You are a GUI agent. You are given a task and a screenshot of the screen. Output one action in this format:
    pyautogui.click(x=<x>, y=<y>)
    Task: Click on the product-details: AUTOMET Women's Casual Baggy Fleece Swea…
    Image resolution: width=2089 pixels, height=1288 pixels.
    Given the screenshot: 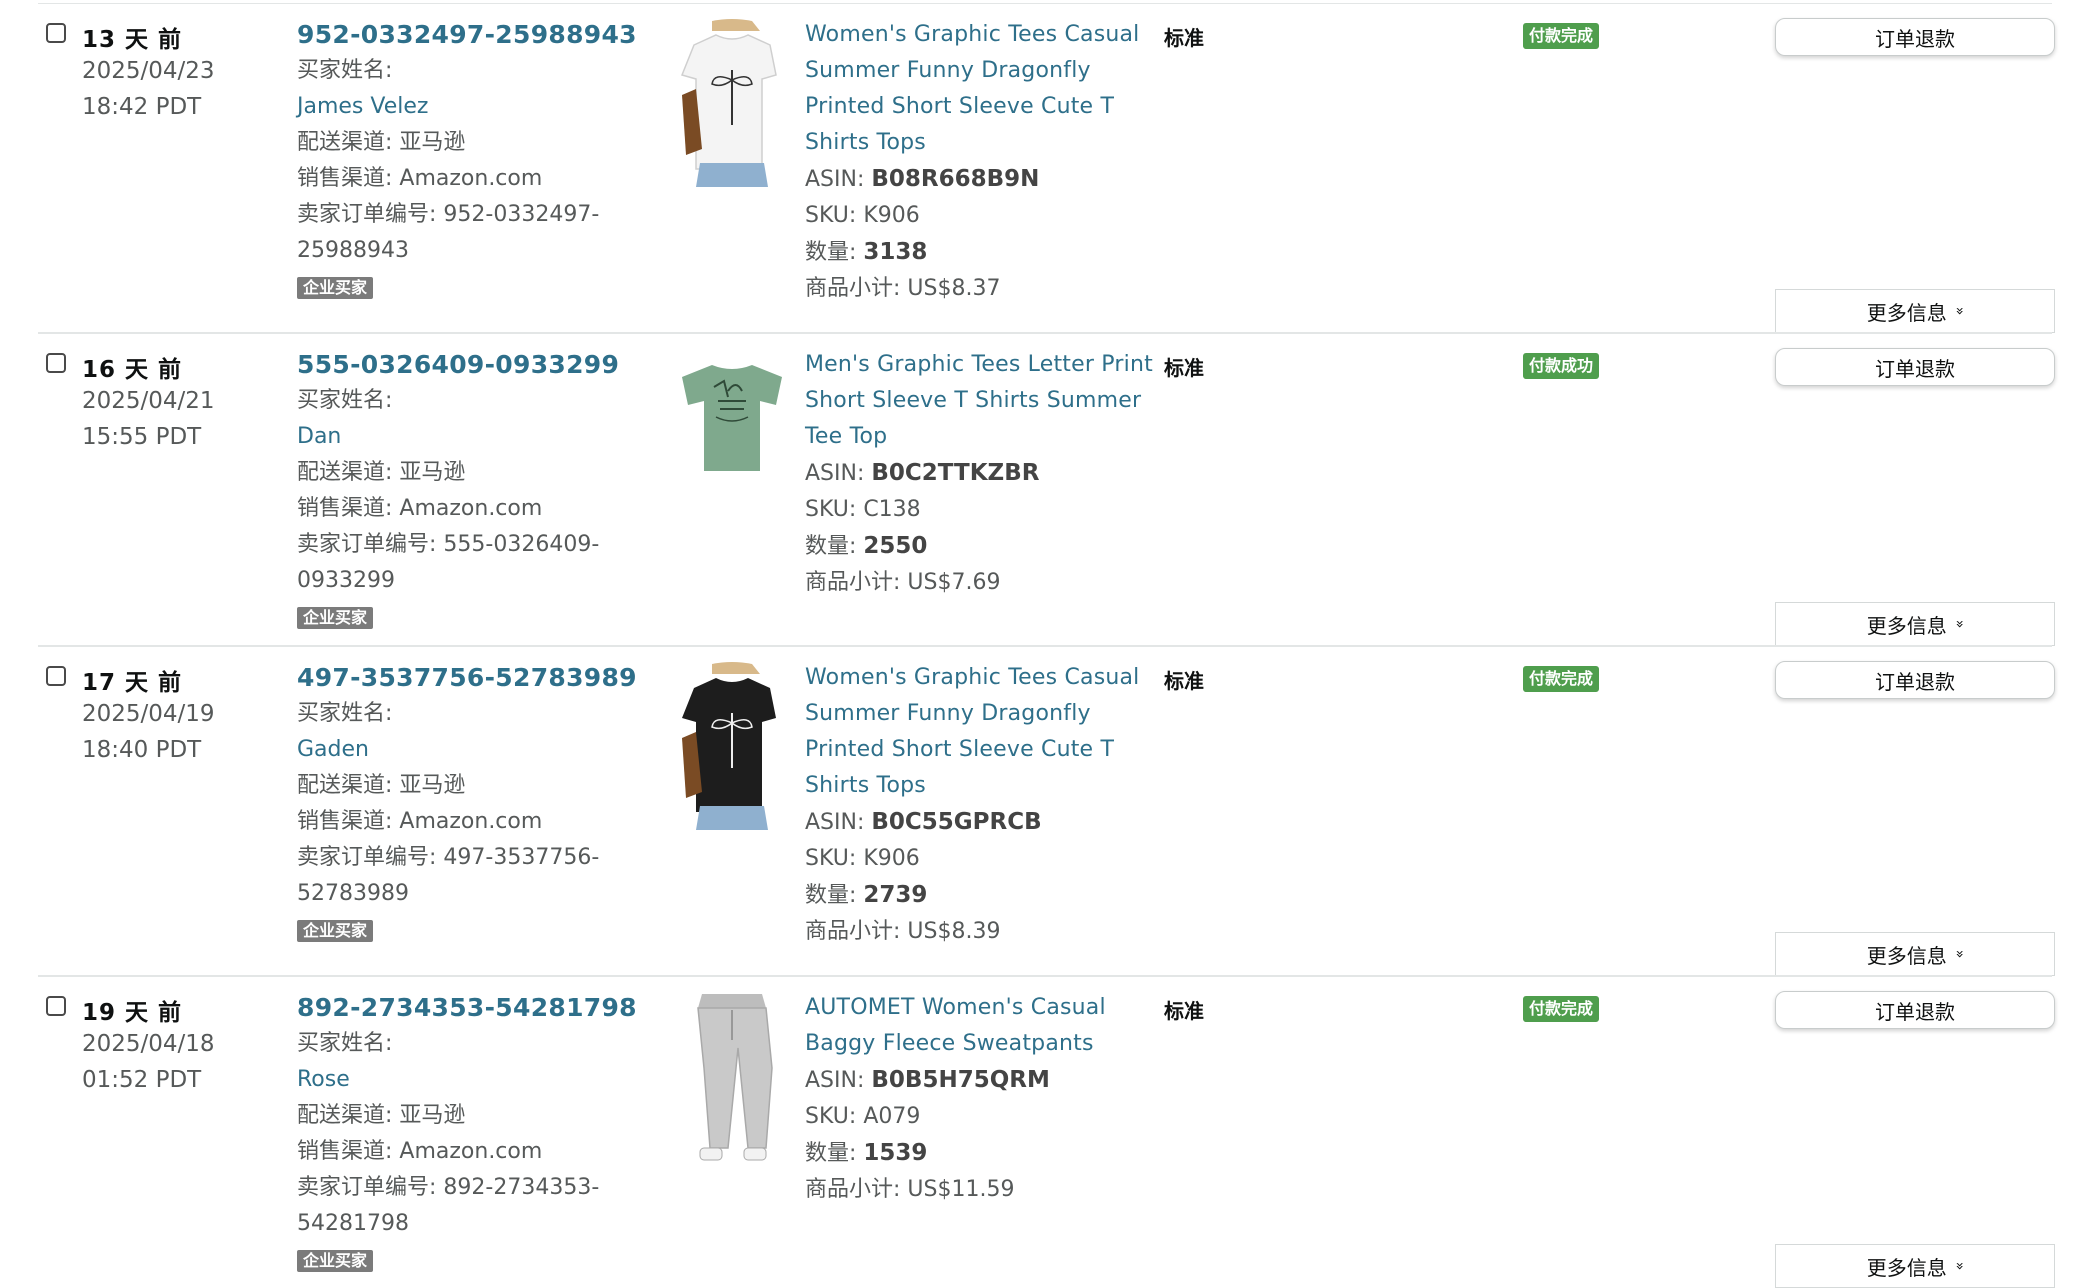 What is the action you would take?
    pyautogui.click(x=980, y=1099)
    